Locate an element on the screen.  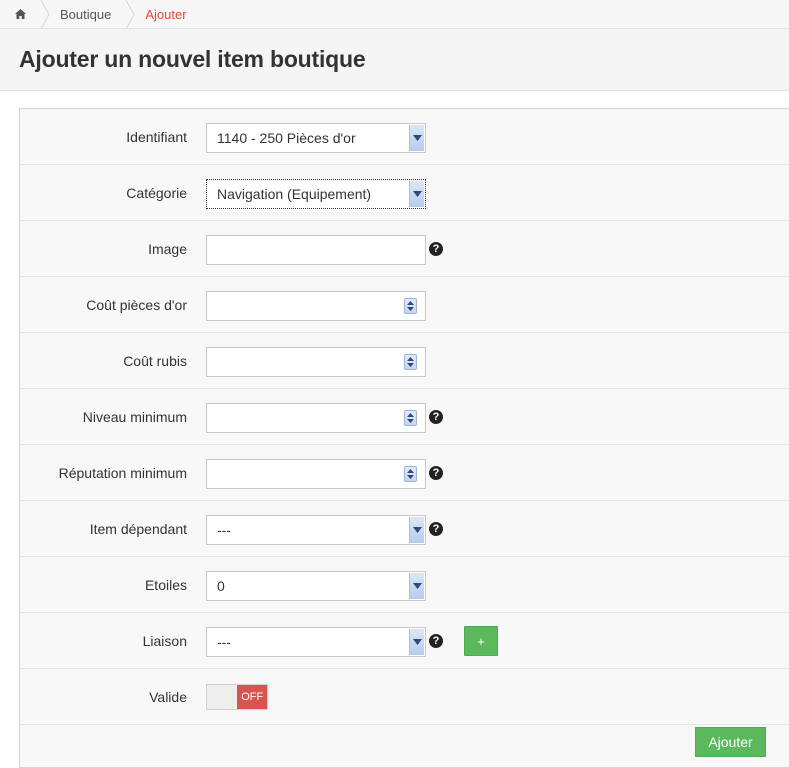
niveau-min-input is located at coordinates (316, 418).